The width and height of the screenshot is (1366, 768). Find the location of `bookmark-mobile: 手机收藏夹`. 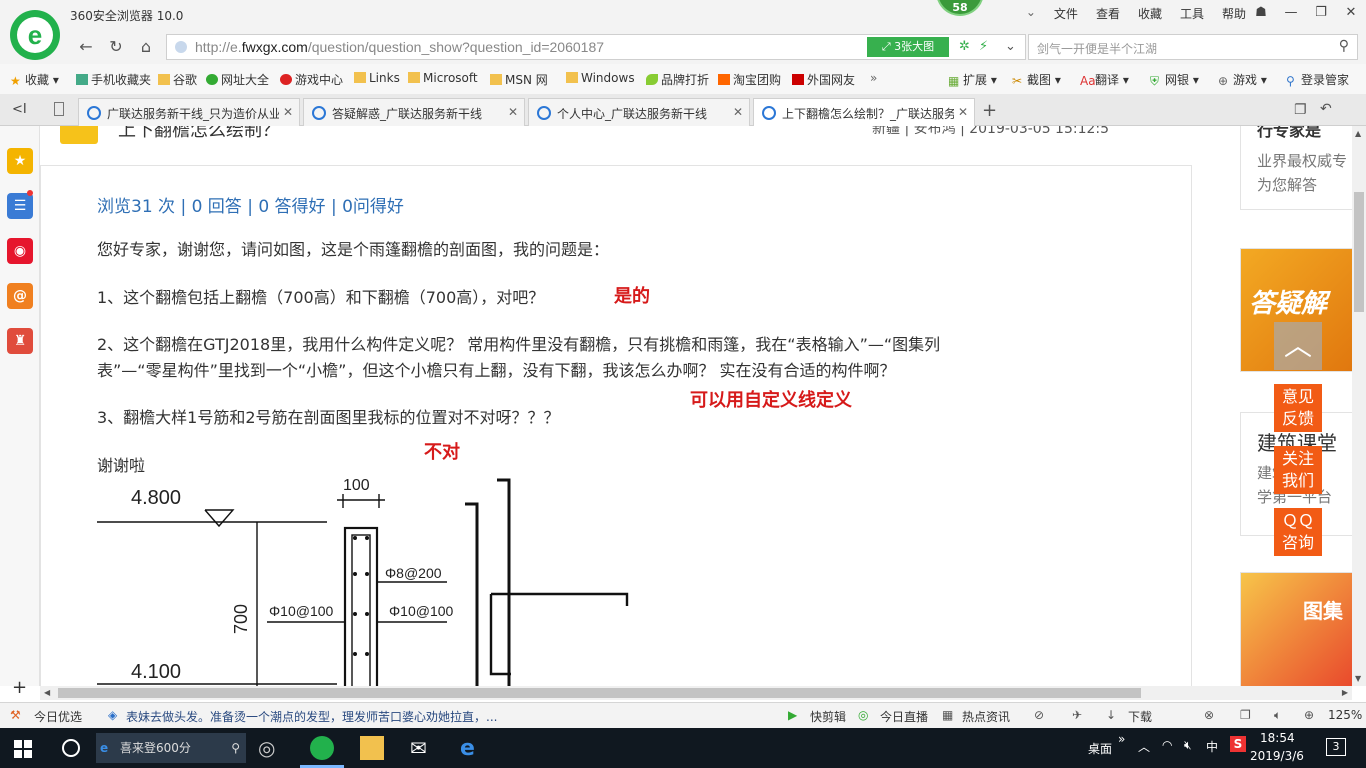

bookmark-mobile: 手机收藏夹 is located at coordinates (113, 79).